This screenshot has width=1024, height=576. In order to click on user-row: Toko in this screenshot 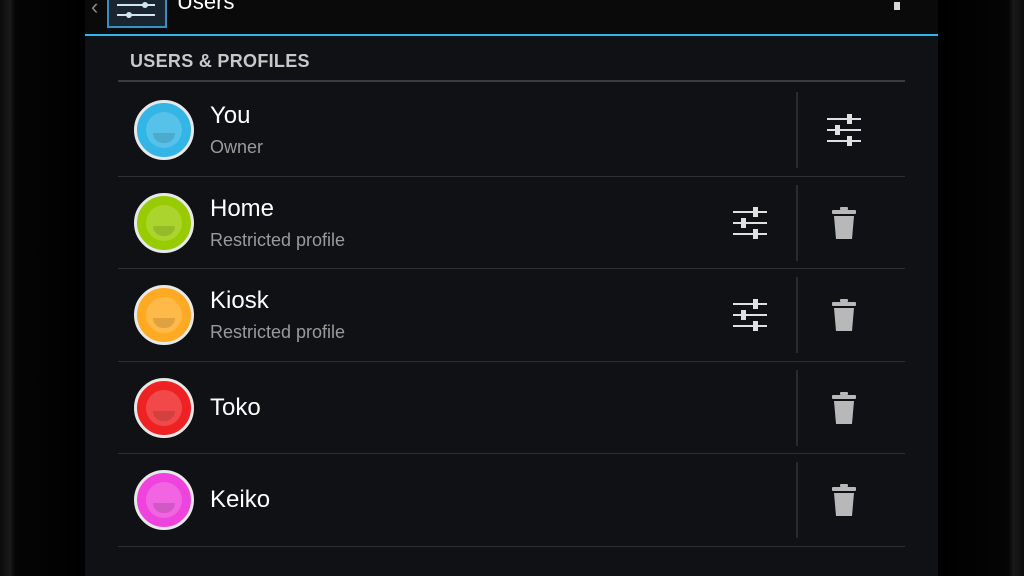, I will do `click(511, 408)`.